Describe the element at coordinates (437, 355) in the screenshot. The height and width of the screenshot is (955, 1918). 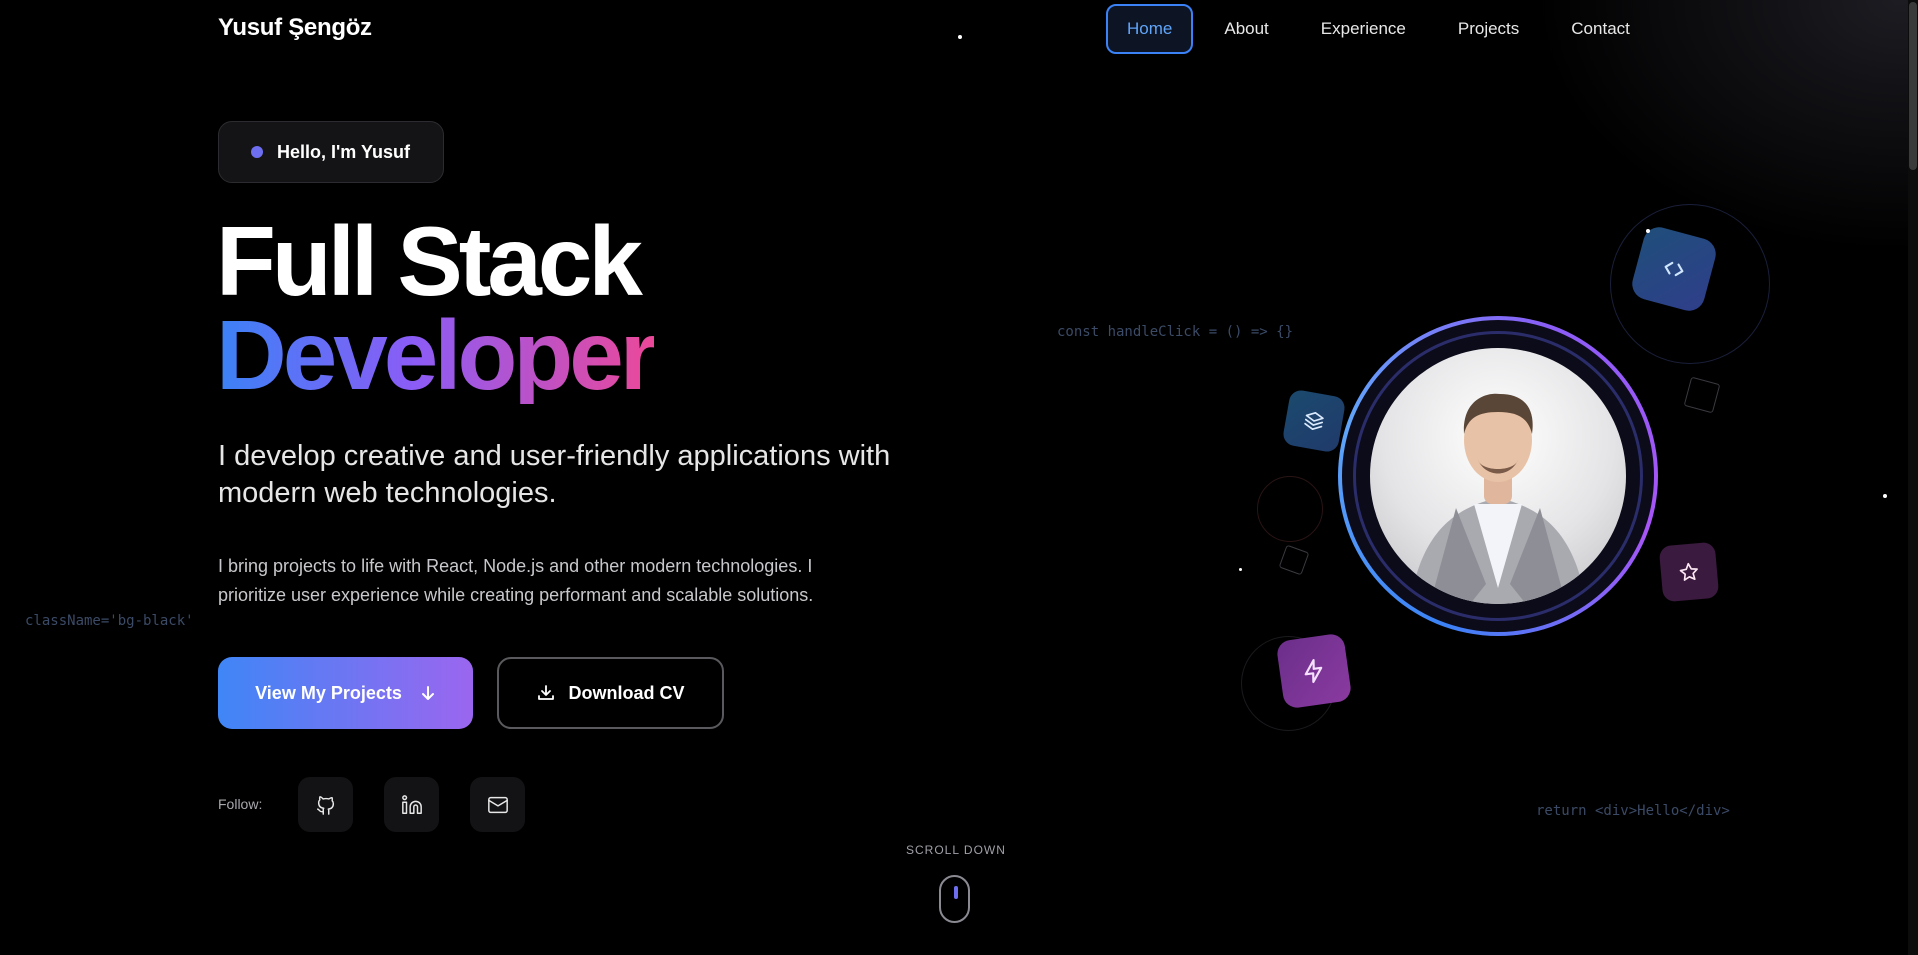
I see `hero-title-line2: Developer` at that location.